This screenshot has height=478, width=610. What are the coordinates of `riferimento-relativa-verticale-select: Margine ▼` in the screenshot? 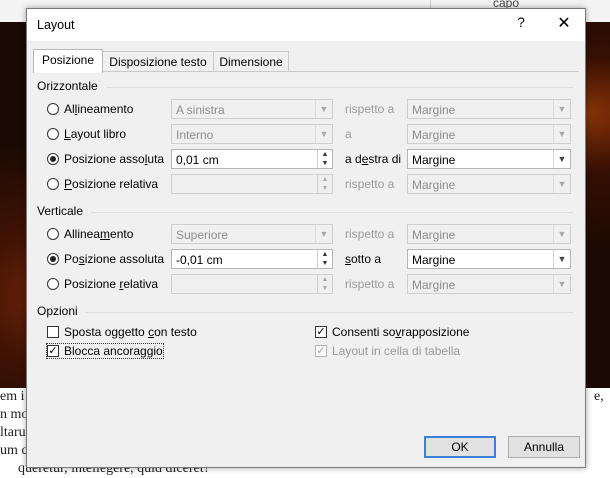 It's located at (489, 284).